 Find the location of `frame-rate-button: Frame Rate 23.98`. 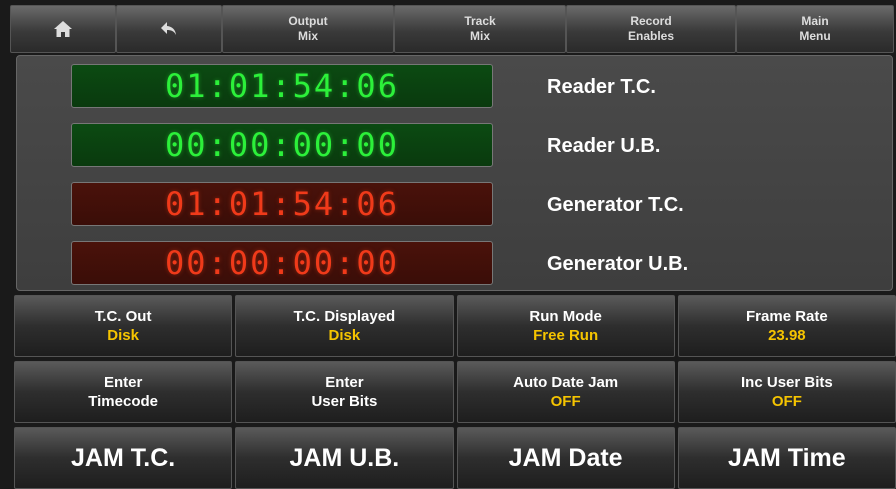

frame-rate-button: Frame Rate 23.98 is located at coordinates (786, 326).